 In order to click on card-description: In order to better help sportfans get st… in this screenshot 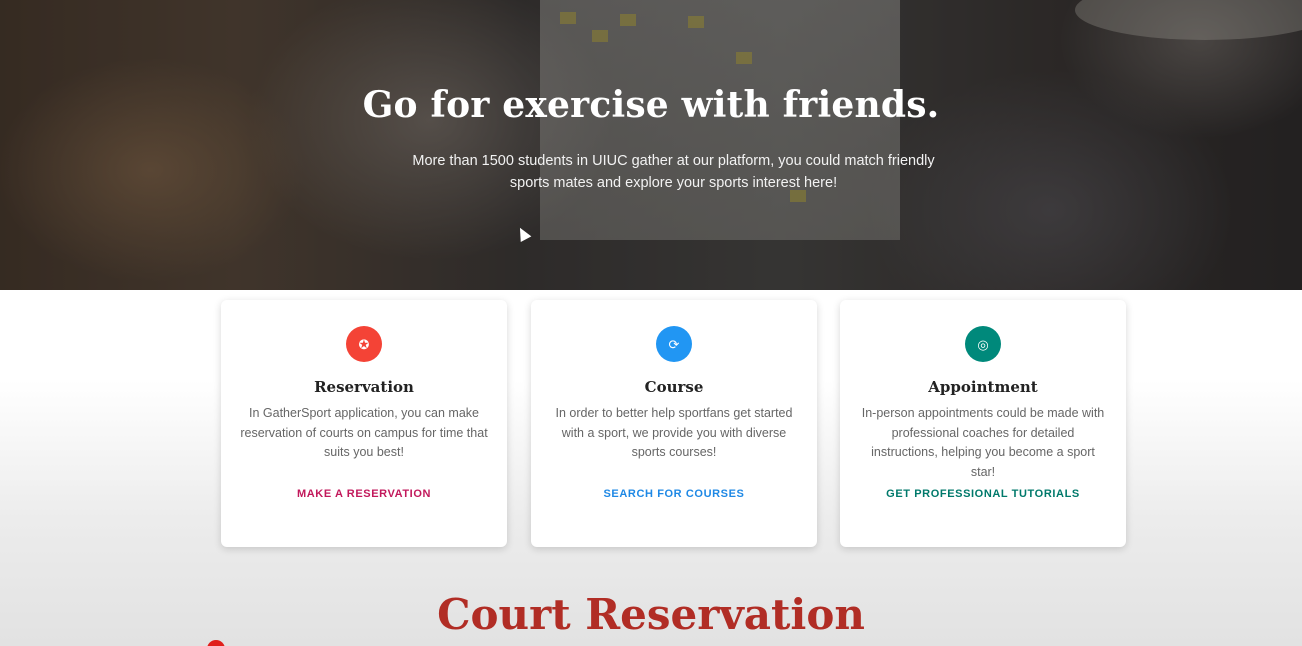, I will do `click(674, 432)`.